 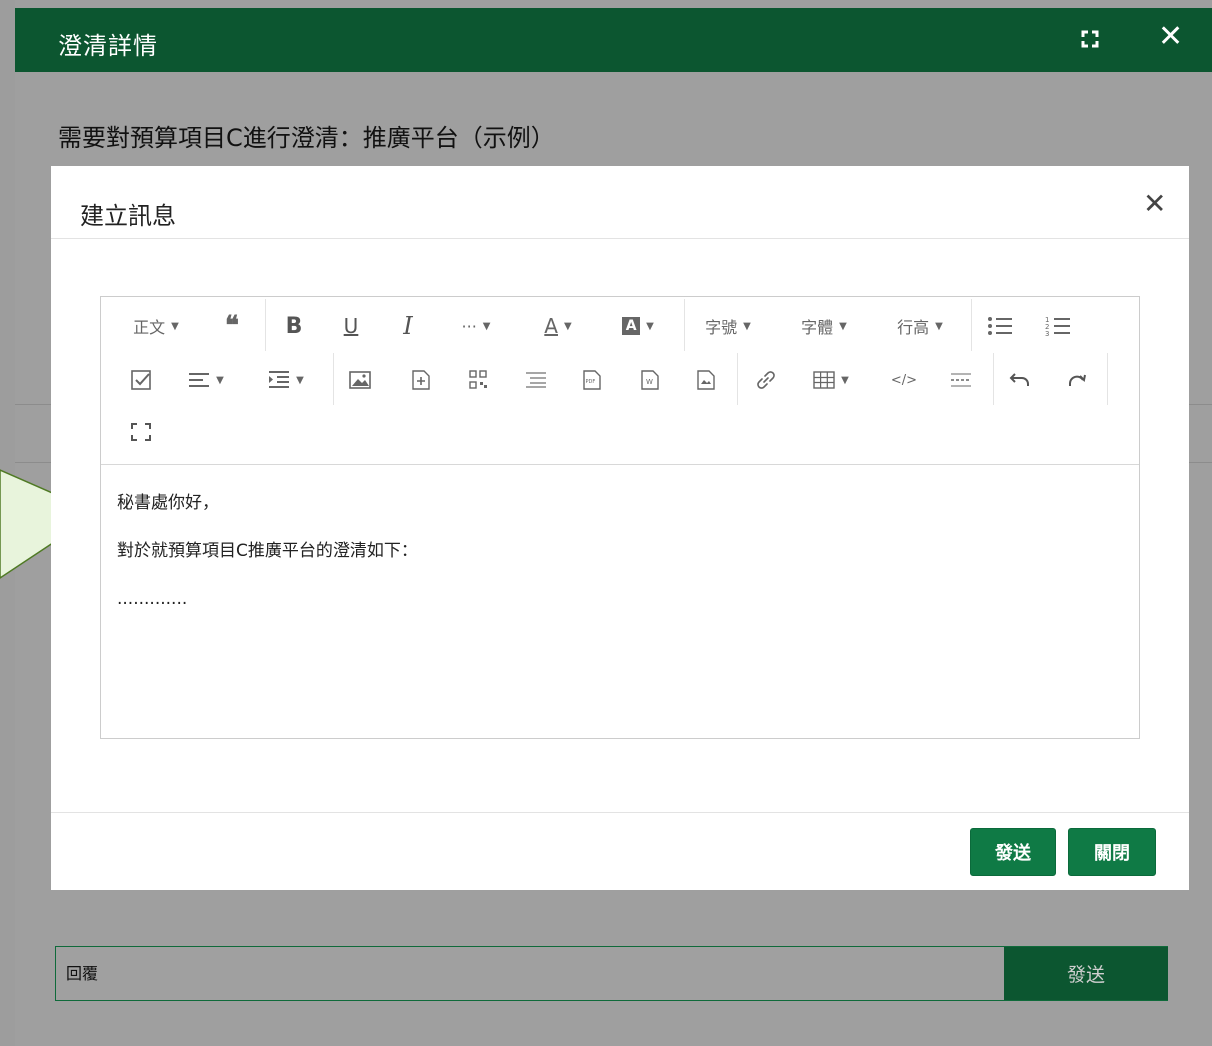 What do you see at coordinates (141, 380) in the screenshot?
I see `checkbox-icon` at bounding box center [141, 380].